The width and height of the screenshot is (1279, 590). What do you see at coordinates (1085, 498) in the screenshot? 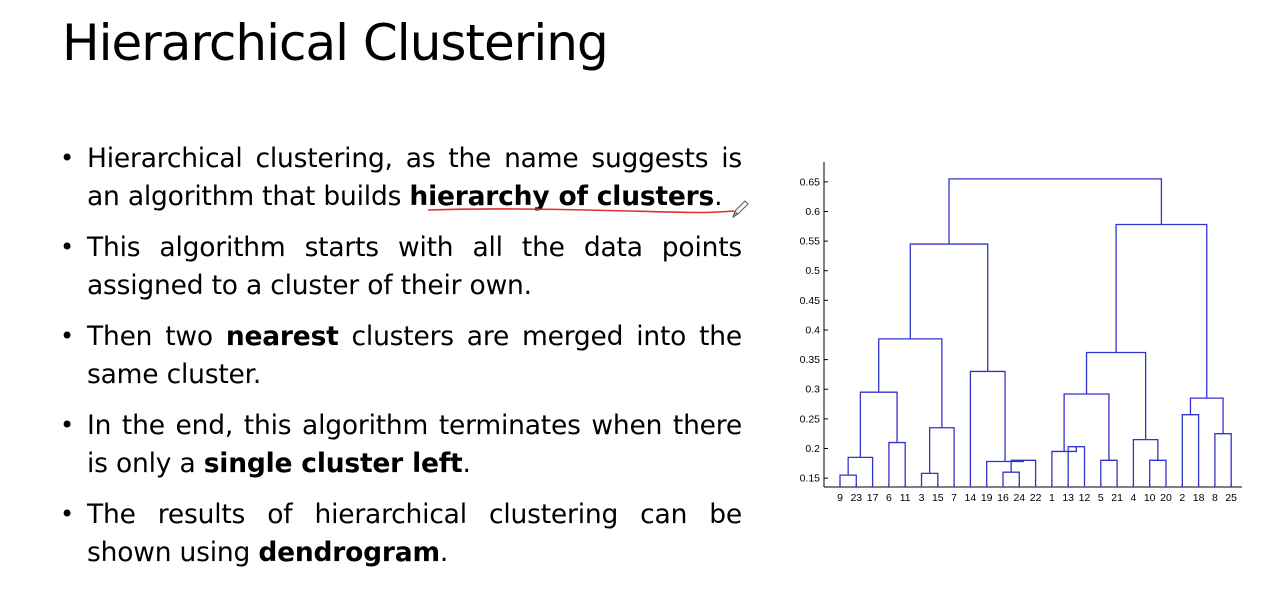
I see `leaf-label: 12` at bounding box center [1085, 498].